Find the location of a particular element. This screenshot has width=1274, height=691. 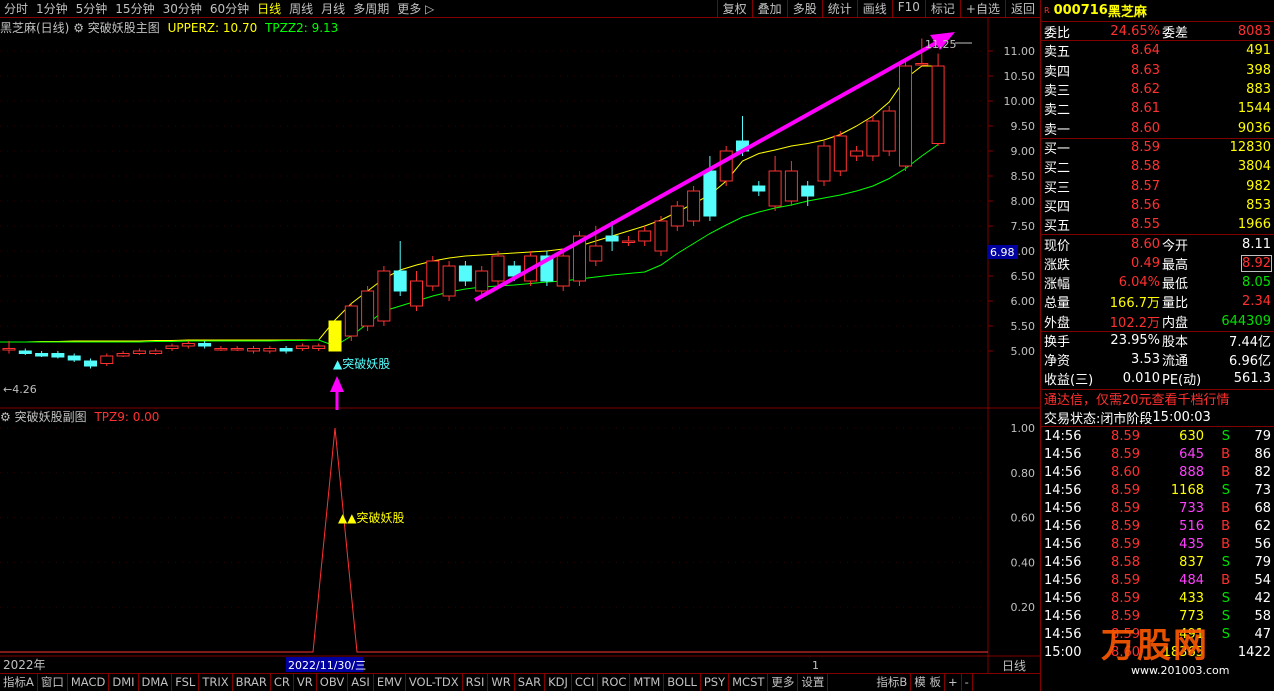

tool-button: 统计 is located at coordinates (839, 8).